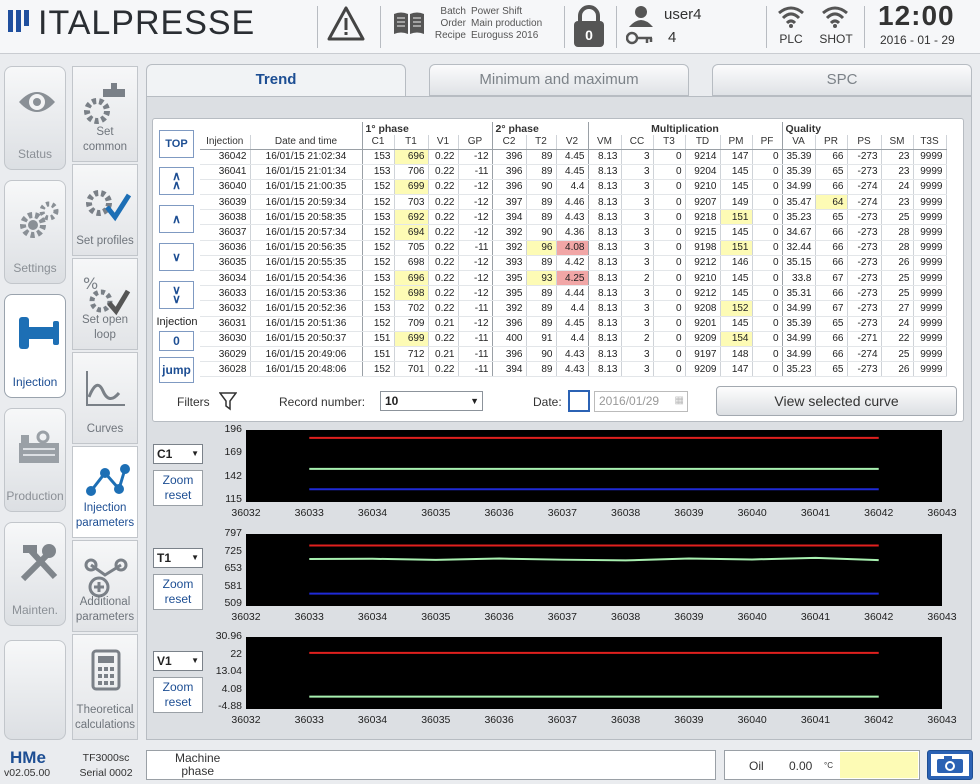  Describe the element at coordinates (35, 118) in the screenshot. I see `nav-status: Status` at that location.